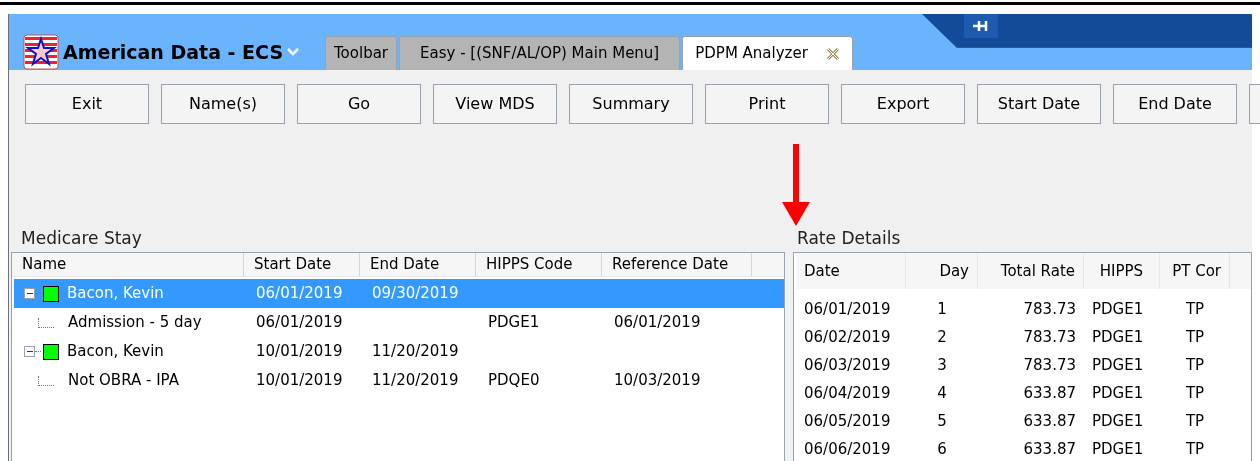 This screenshot has height=461, width=1260. Describe the element at coordinates (418, 264) in the screenshot. I see `column-header: End Date` at that location.